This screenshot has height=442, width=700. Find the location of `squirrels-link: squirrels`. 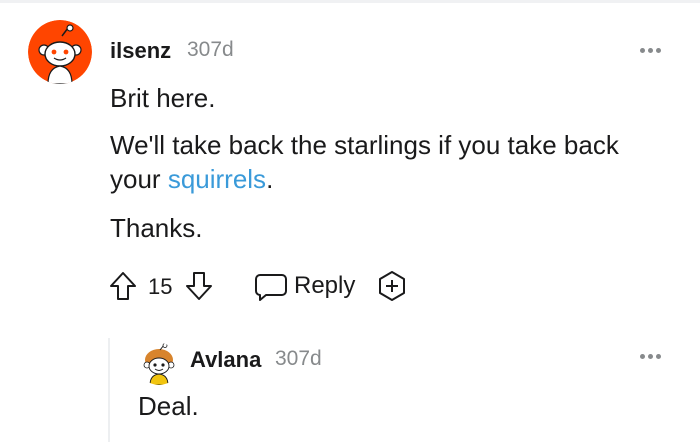

squirrels-link: squirrels is located at coordinates (217, 179).